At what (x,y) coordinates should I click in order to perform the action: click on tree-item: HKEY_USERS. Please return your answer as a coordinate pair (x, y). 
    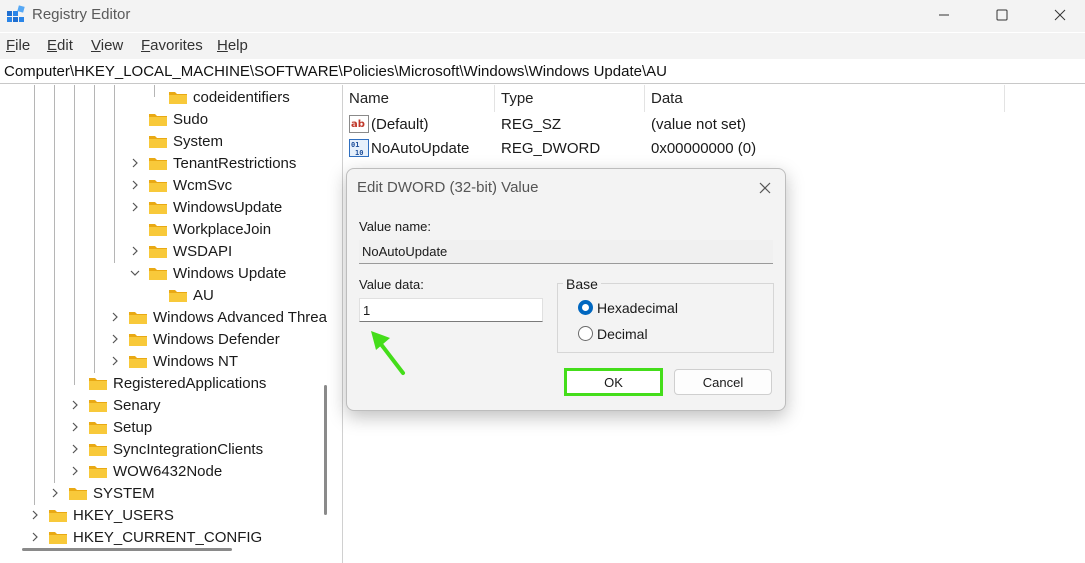
    Looking at the image, I should click on (102, 515).